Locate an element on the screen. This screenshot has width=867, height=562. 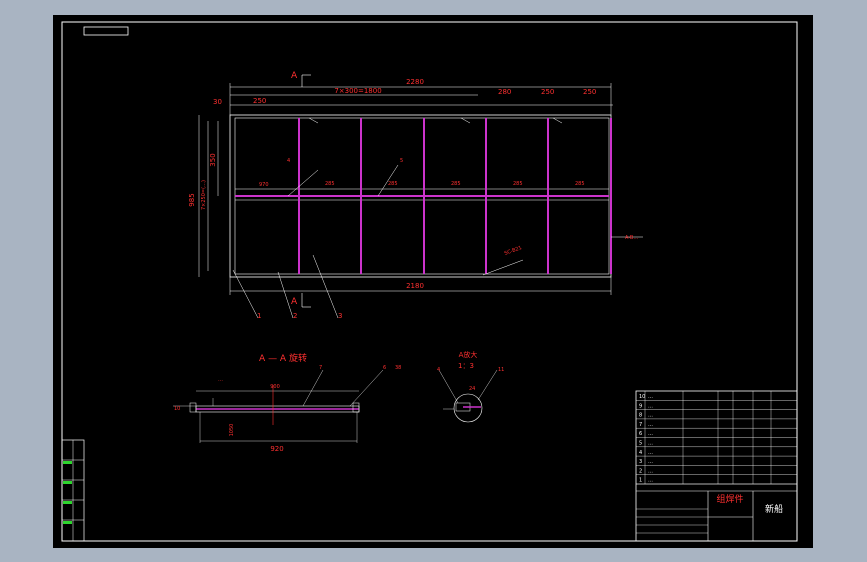
detail-callout-24: 24 is located at coordinates (472, 389).